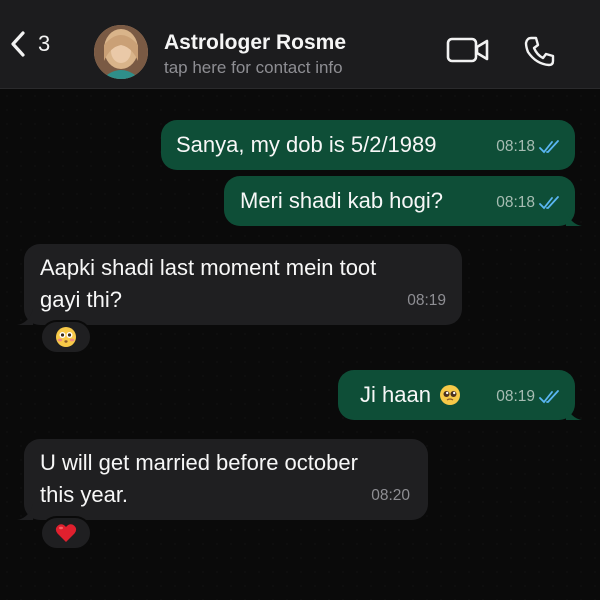 The width and height of the screenshot is (600, 600). What do you see at coordinates (81, 299) in the screenshot?
I see `message-text-line: gayi thi?` at bounding box center [81, 299].